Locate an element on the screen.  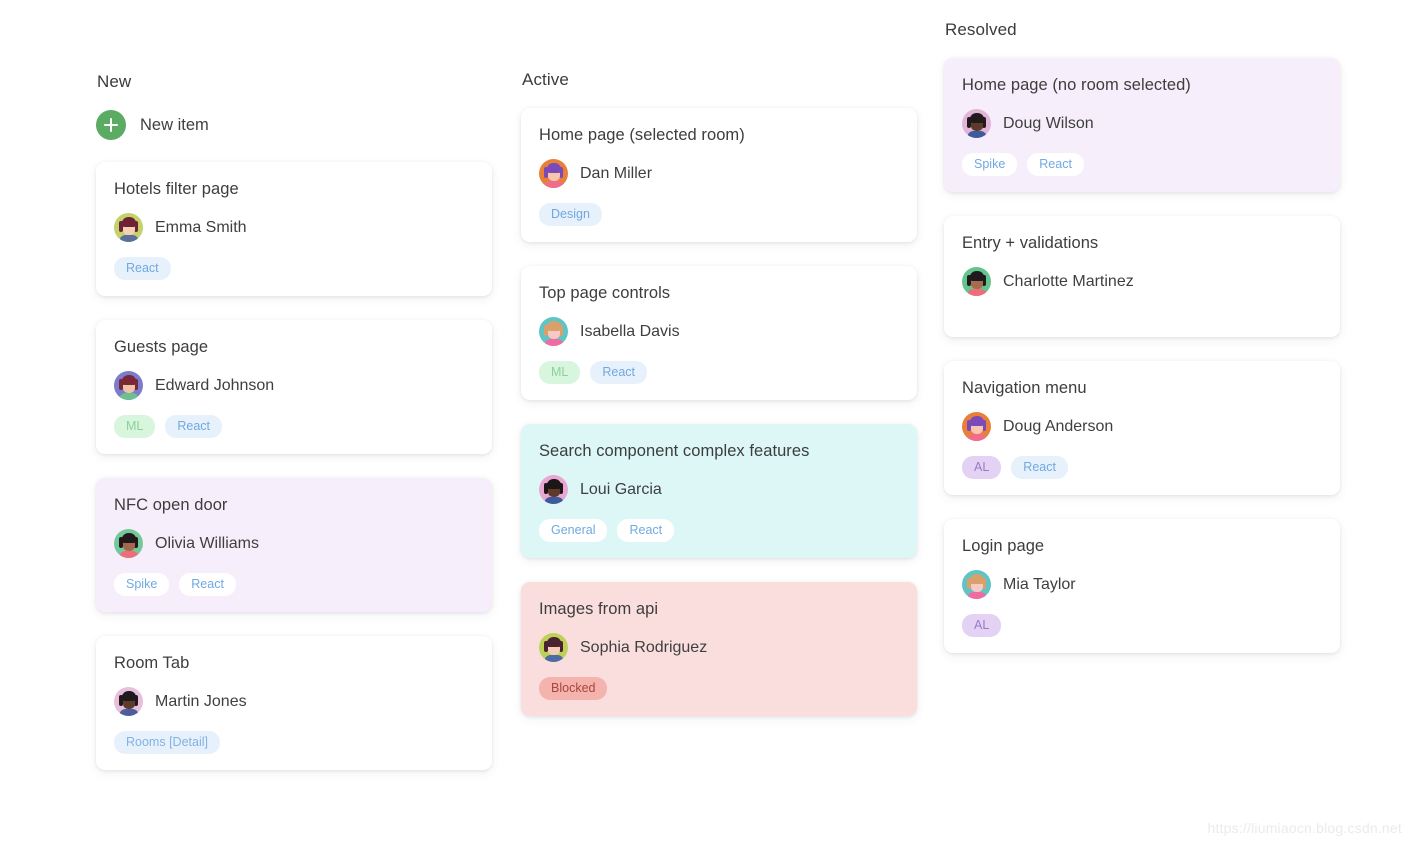
card-assignee: Martin Jones is located at coordinates (294, 701).